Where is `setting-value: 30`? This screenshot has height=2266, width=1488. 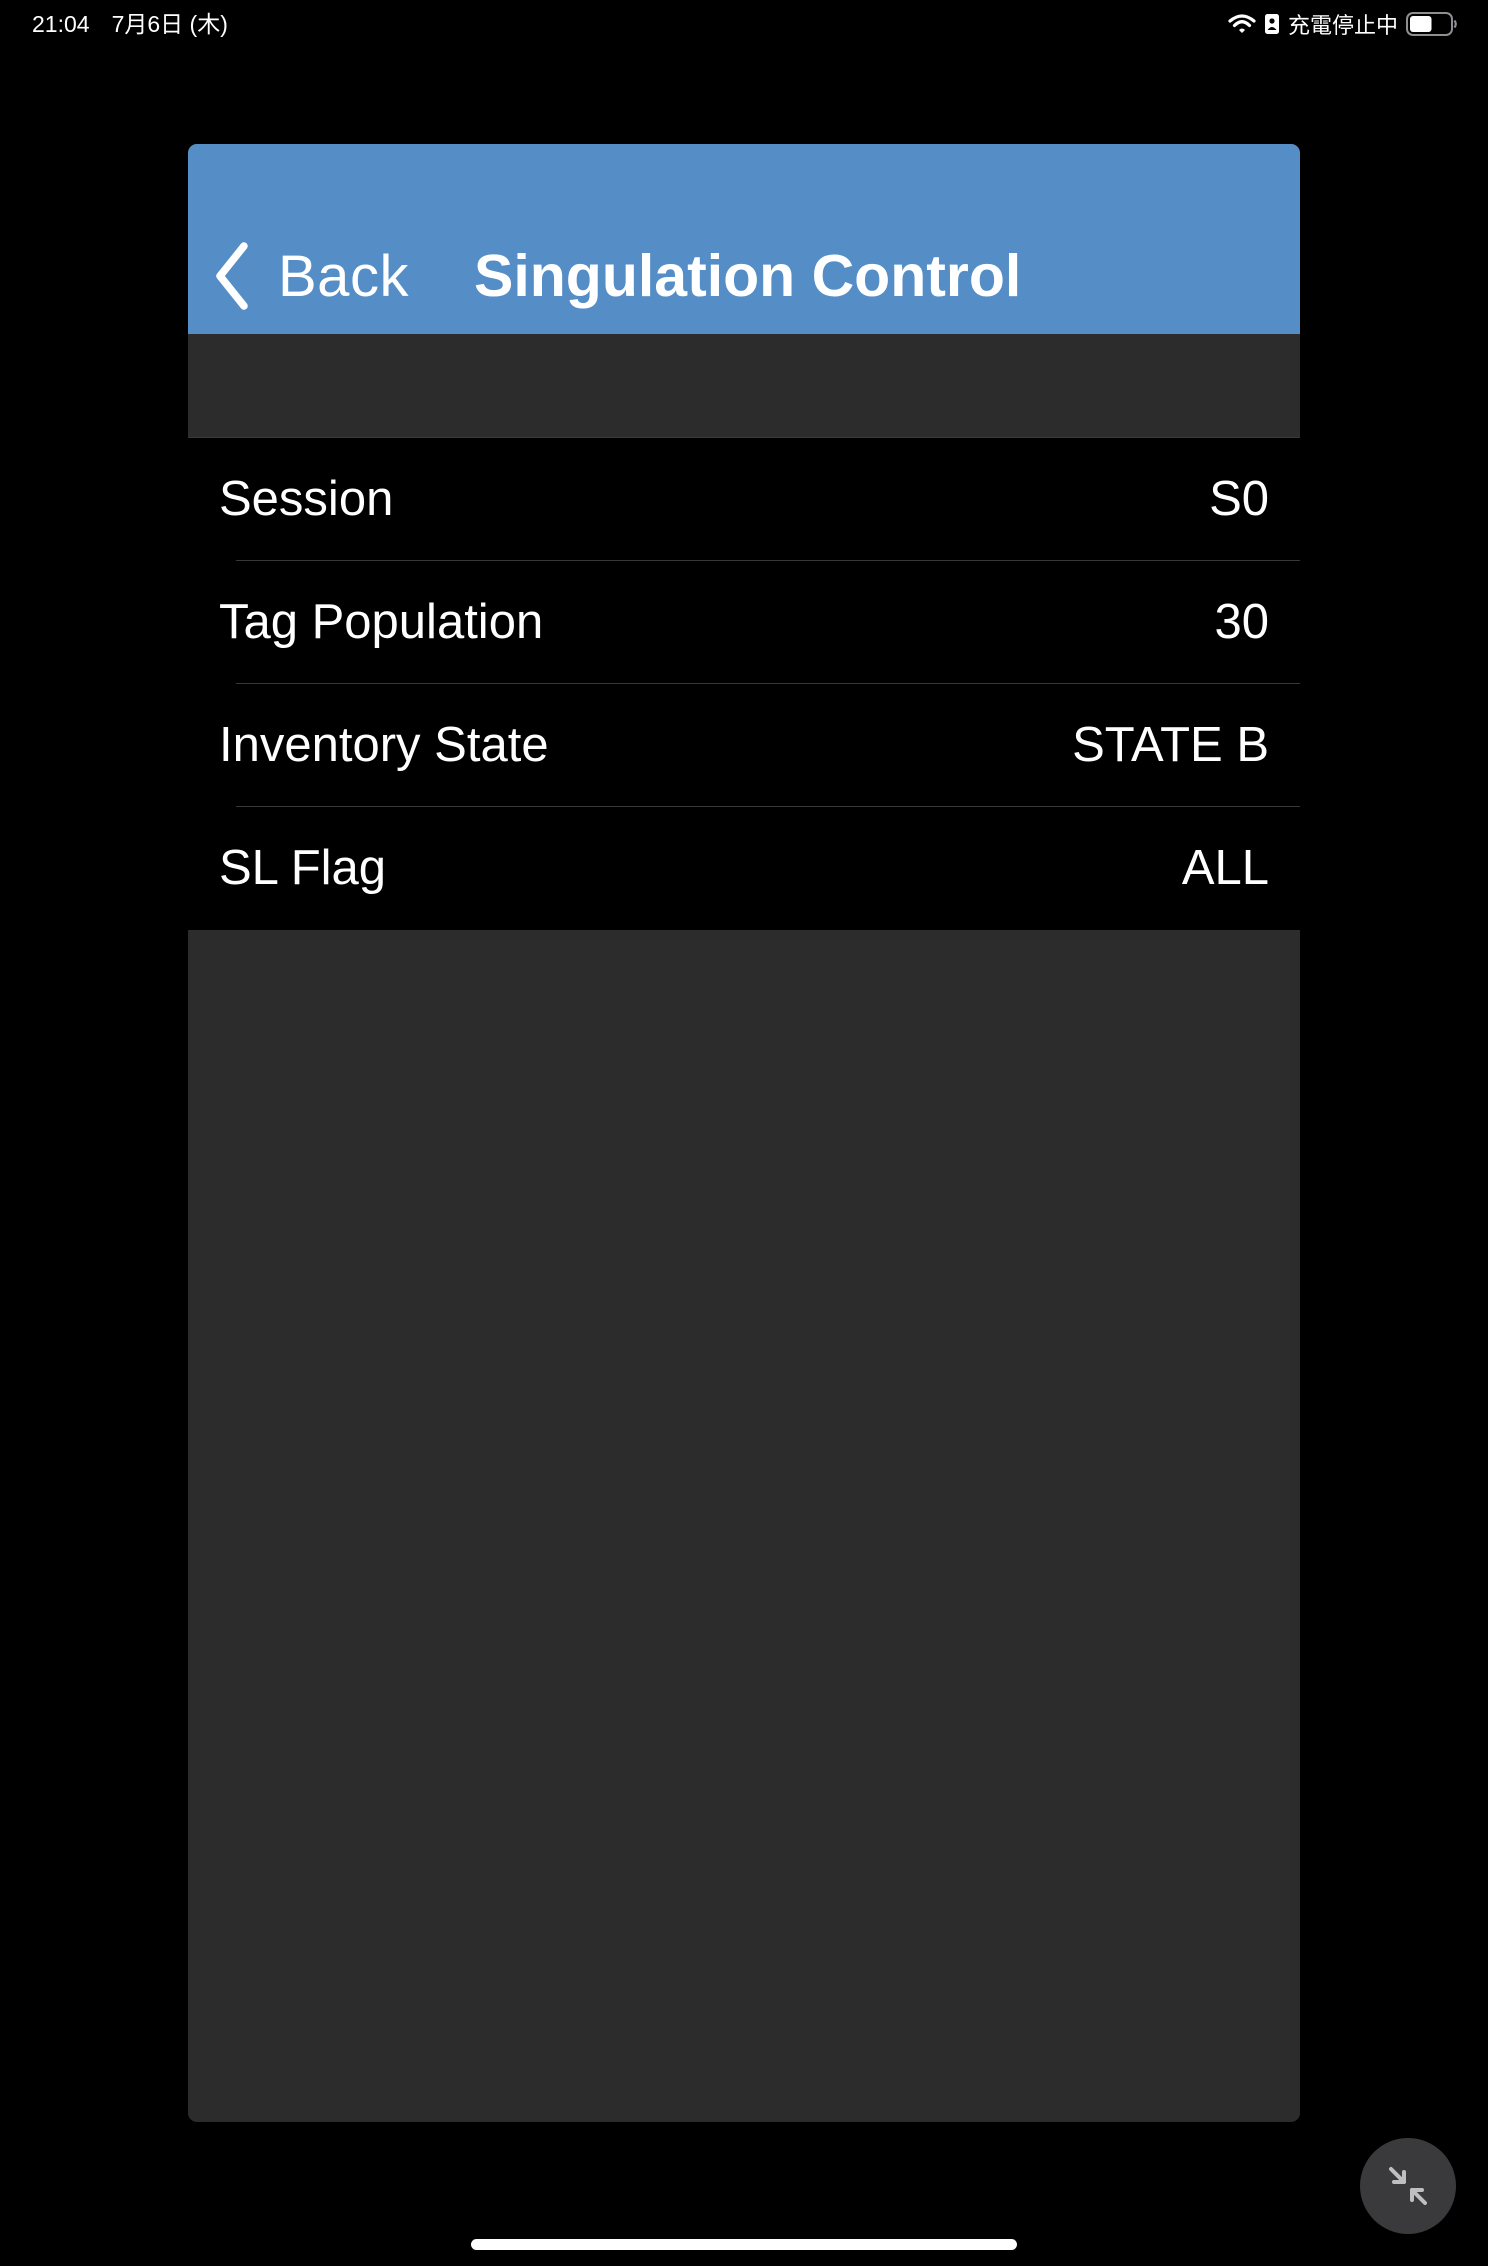
setting-value: 30 is located at coordinates (1241, 622).